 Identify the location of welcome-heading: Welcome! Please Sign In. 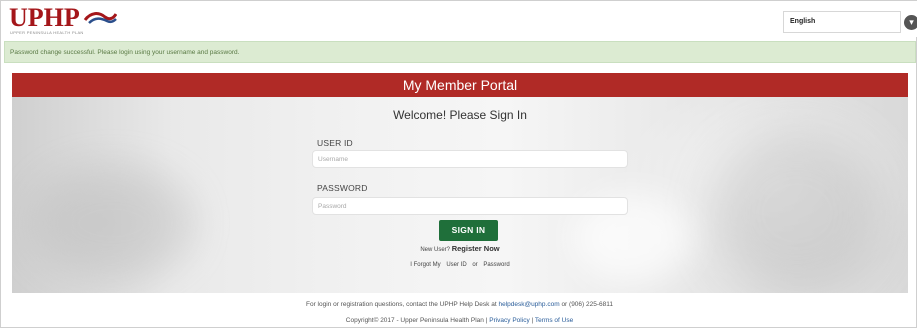
(460, 115).